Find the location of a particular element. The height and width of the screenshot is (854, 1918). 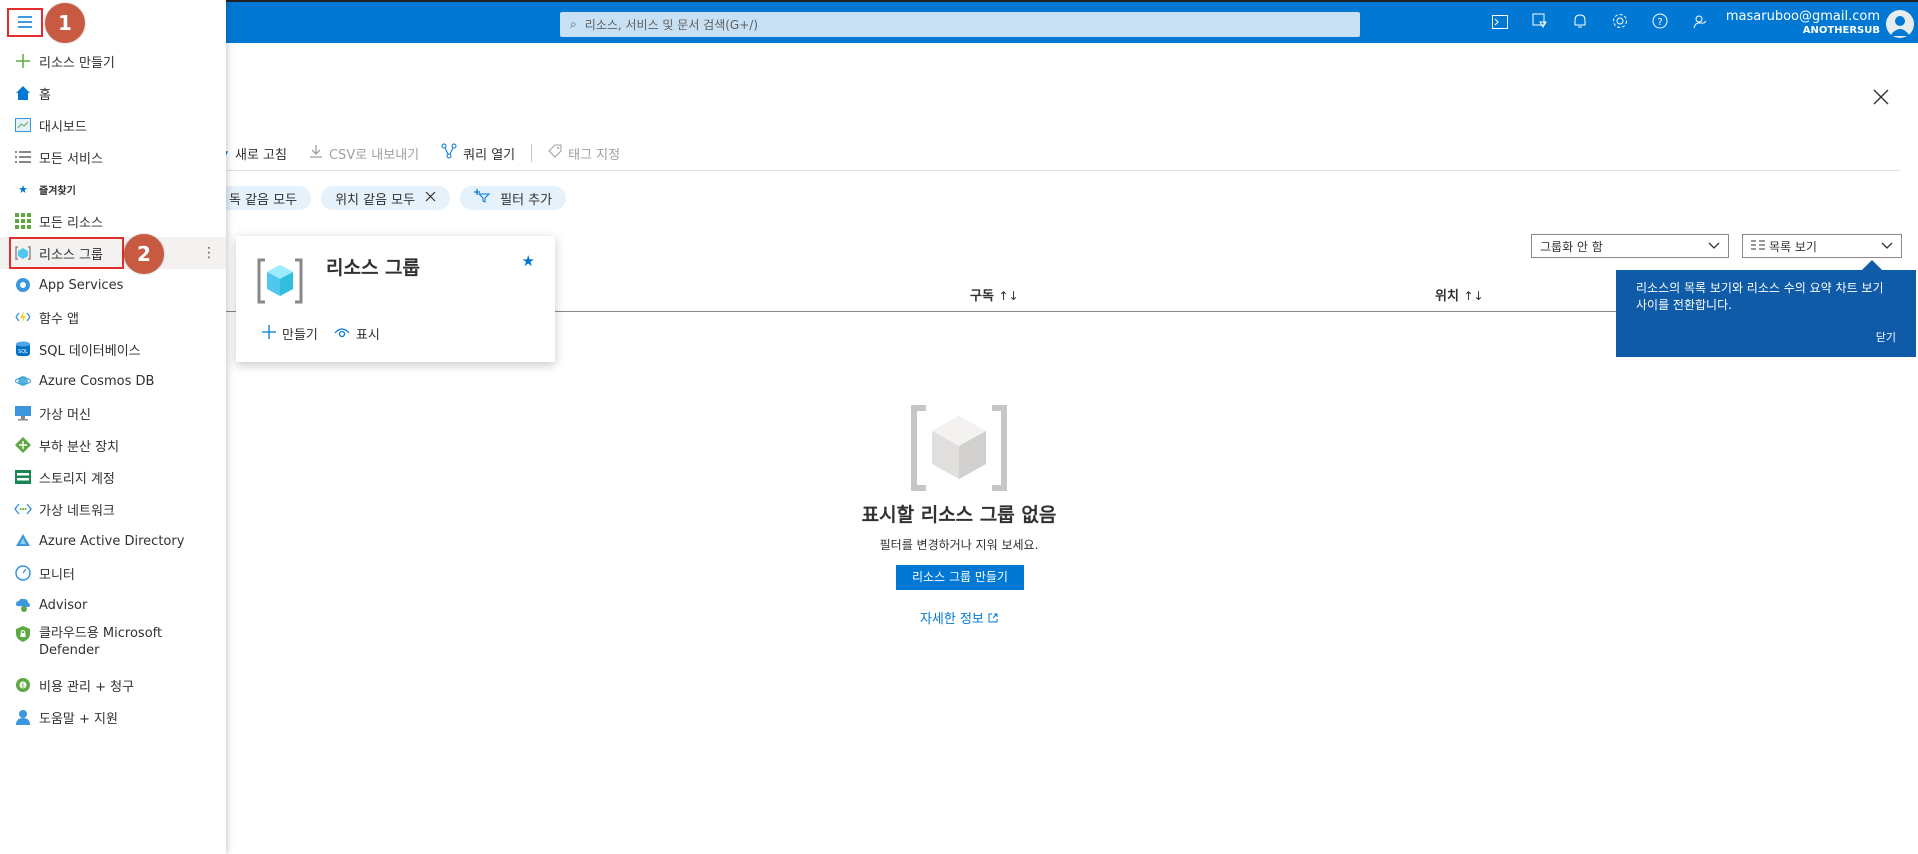

top-icon-group: ? is located at coordinates (1600, 24).